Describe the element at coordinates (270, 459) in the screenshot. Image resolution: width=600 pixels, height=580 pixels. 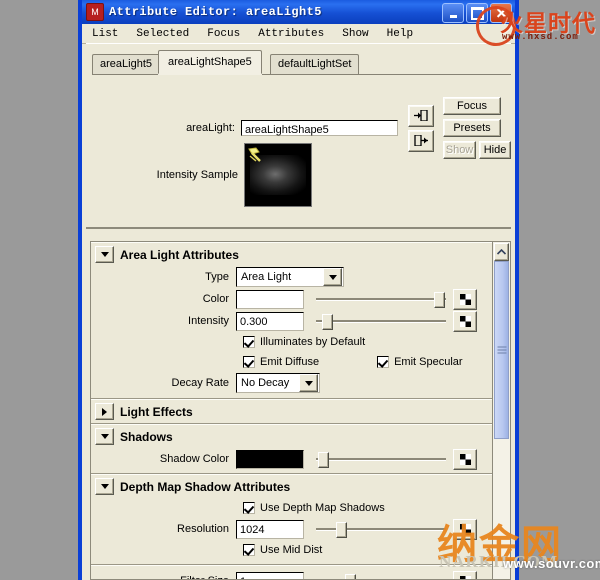
I see `shadow-color-swatch` at that location.